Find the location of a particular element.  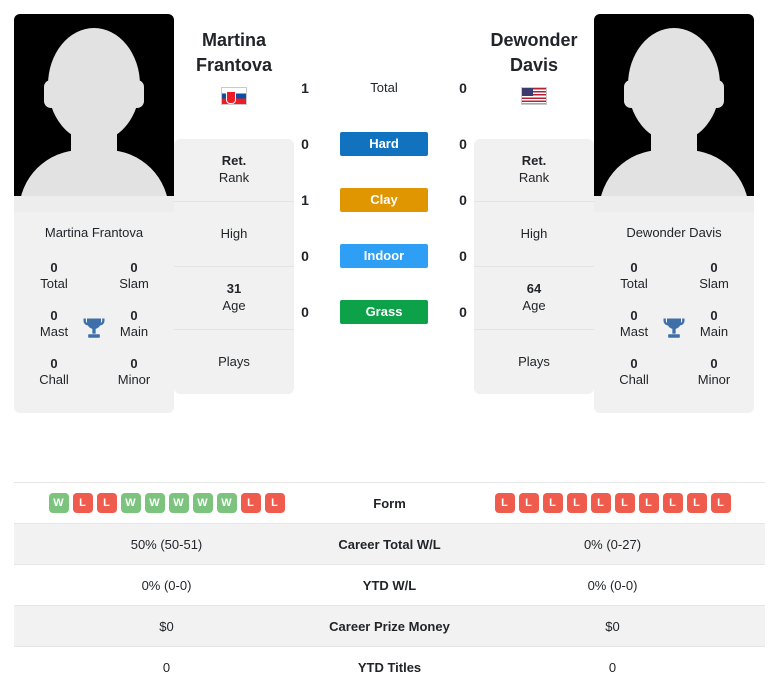

row-label: YTD Titles is located at coordinates (389, 667).